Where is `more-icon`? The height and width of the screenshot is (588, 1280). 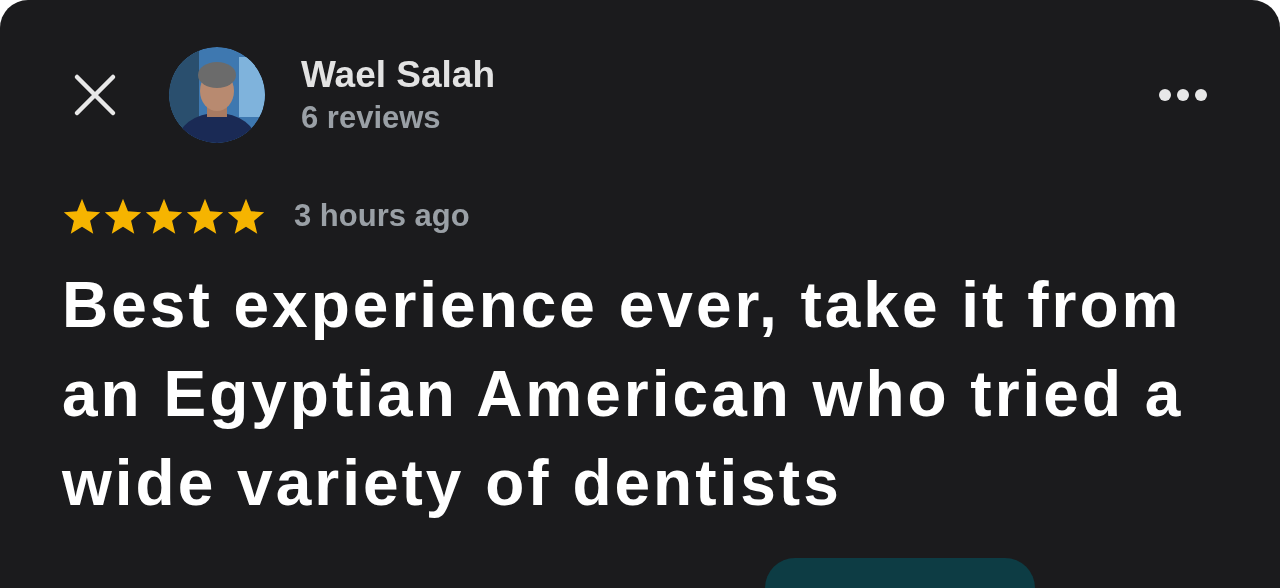 more-icon is located at coordinates (1183, 95).